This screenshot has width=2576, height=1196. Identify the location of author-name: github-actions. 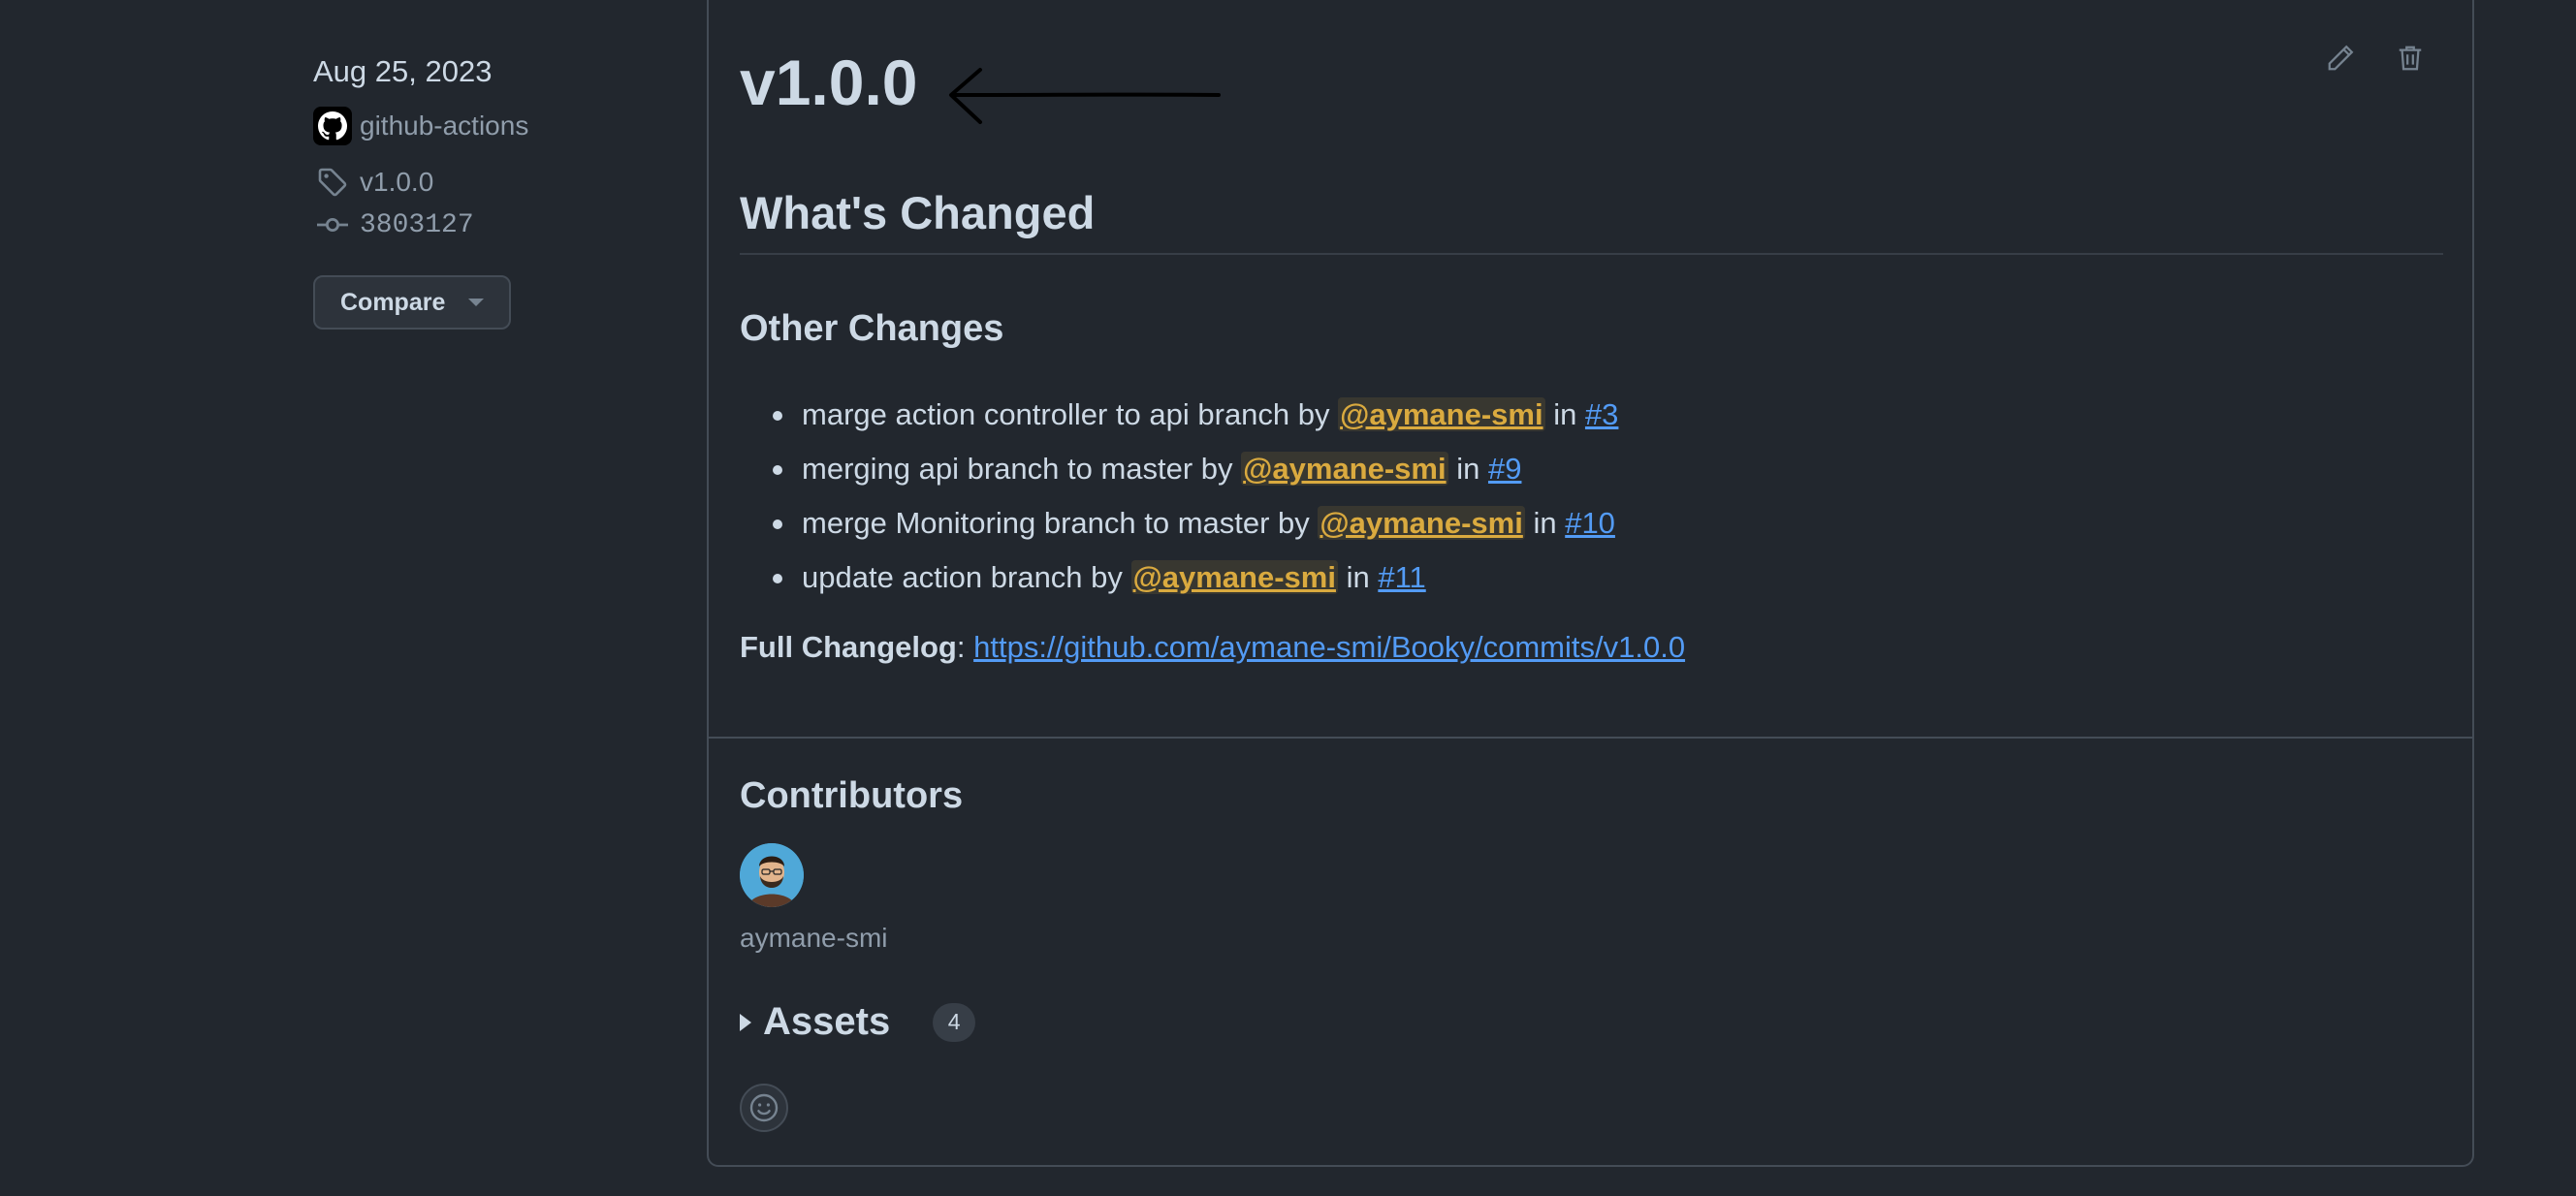
(444, 125).